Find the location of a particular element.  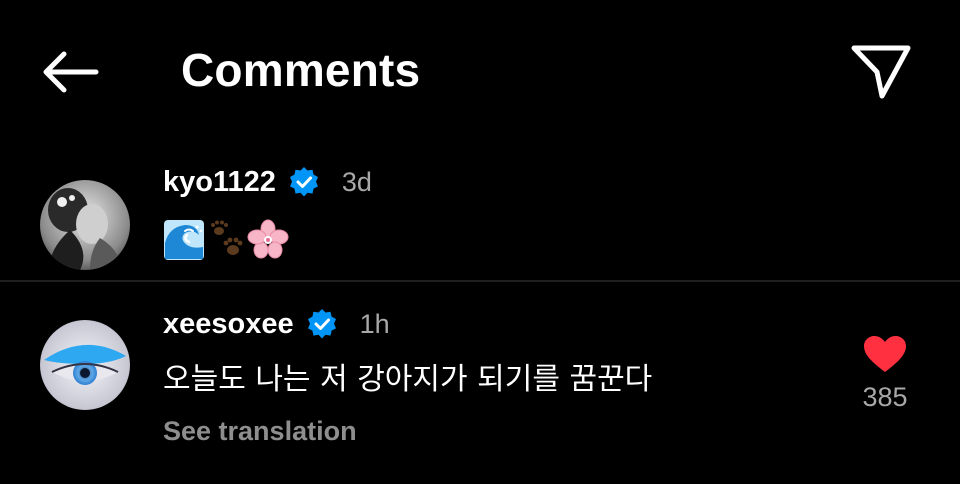

comment-text is located at coordinates (226, 240).